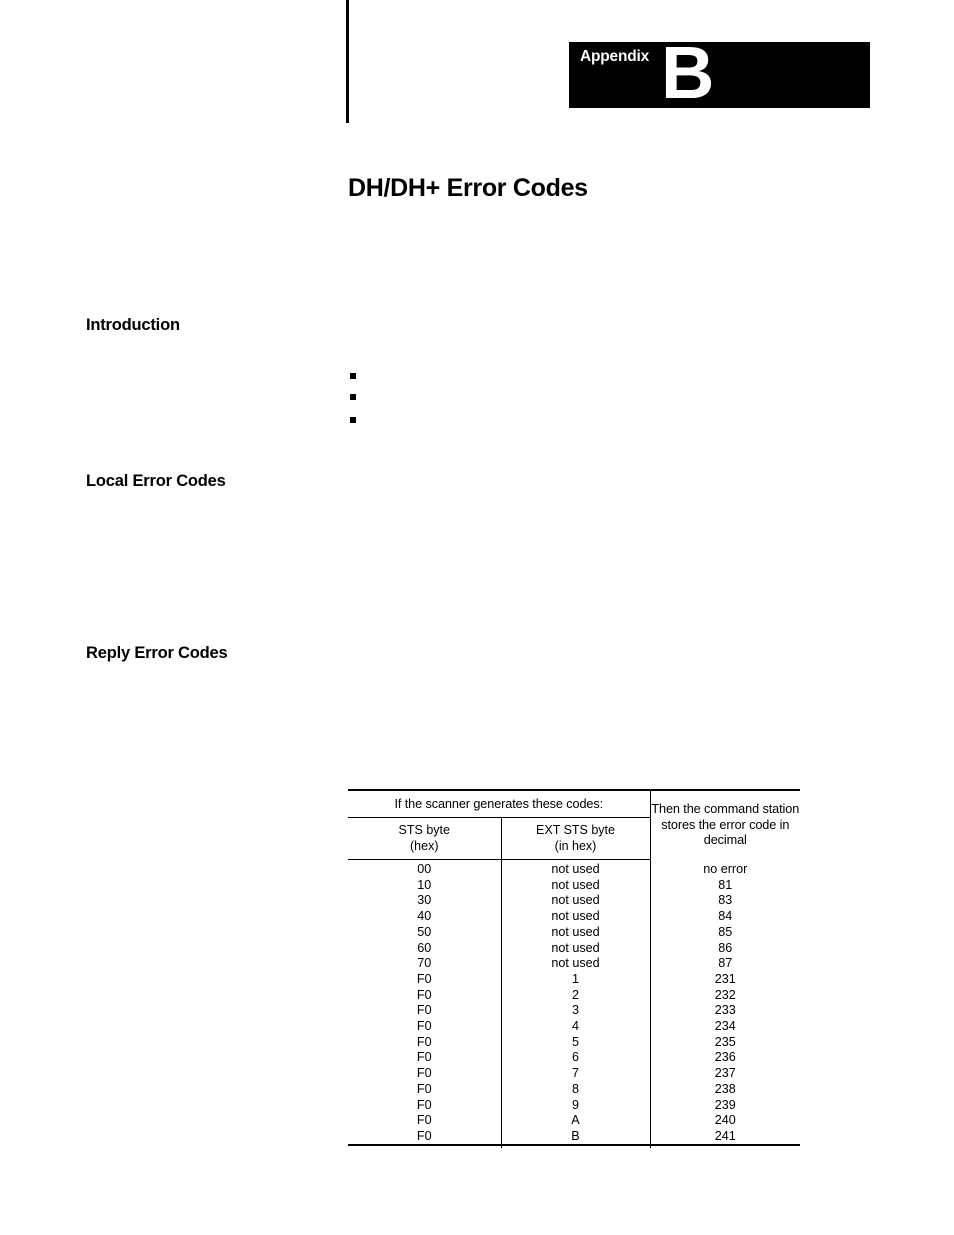 This screenshot has height=1235, width=954. I want to click on cell-decimal: 232, so click(725, 995).